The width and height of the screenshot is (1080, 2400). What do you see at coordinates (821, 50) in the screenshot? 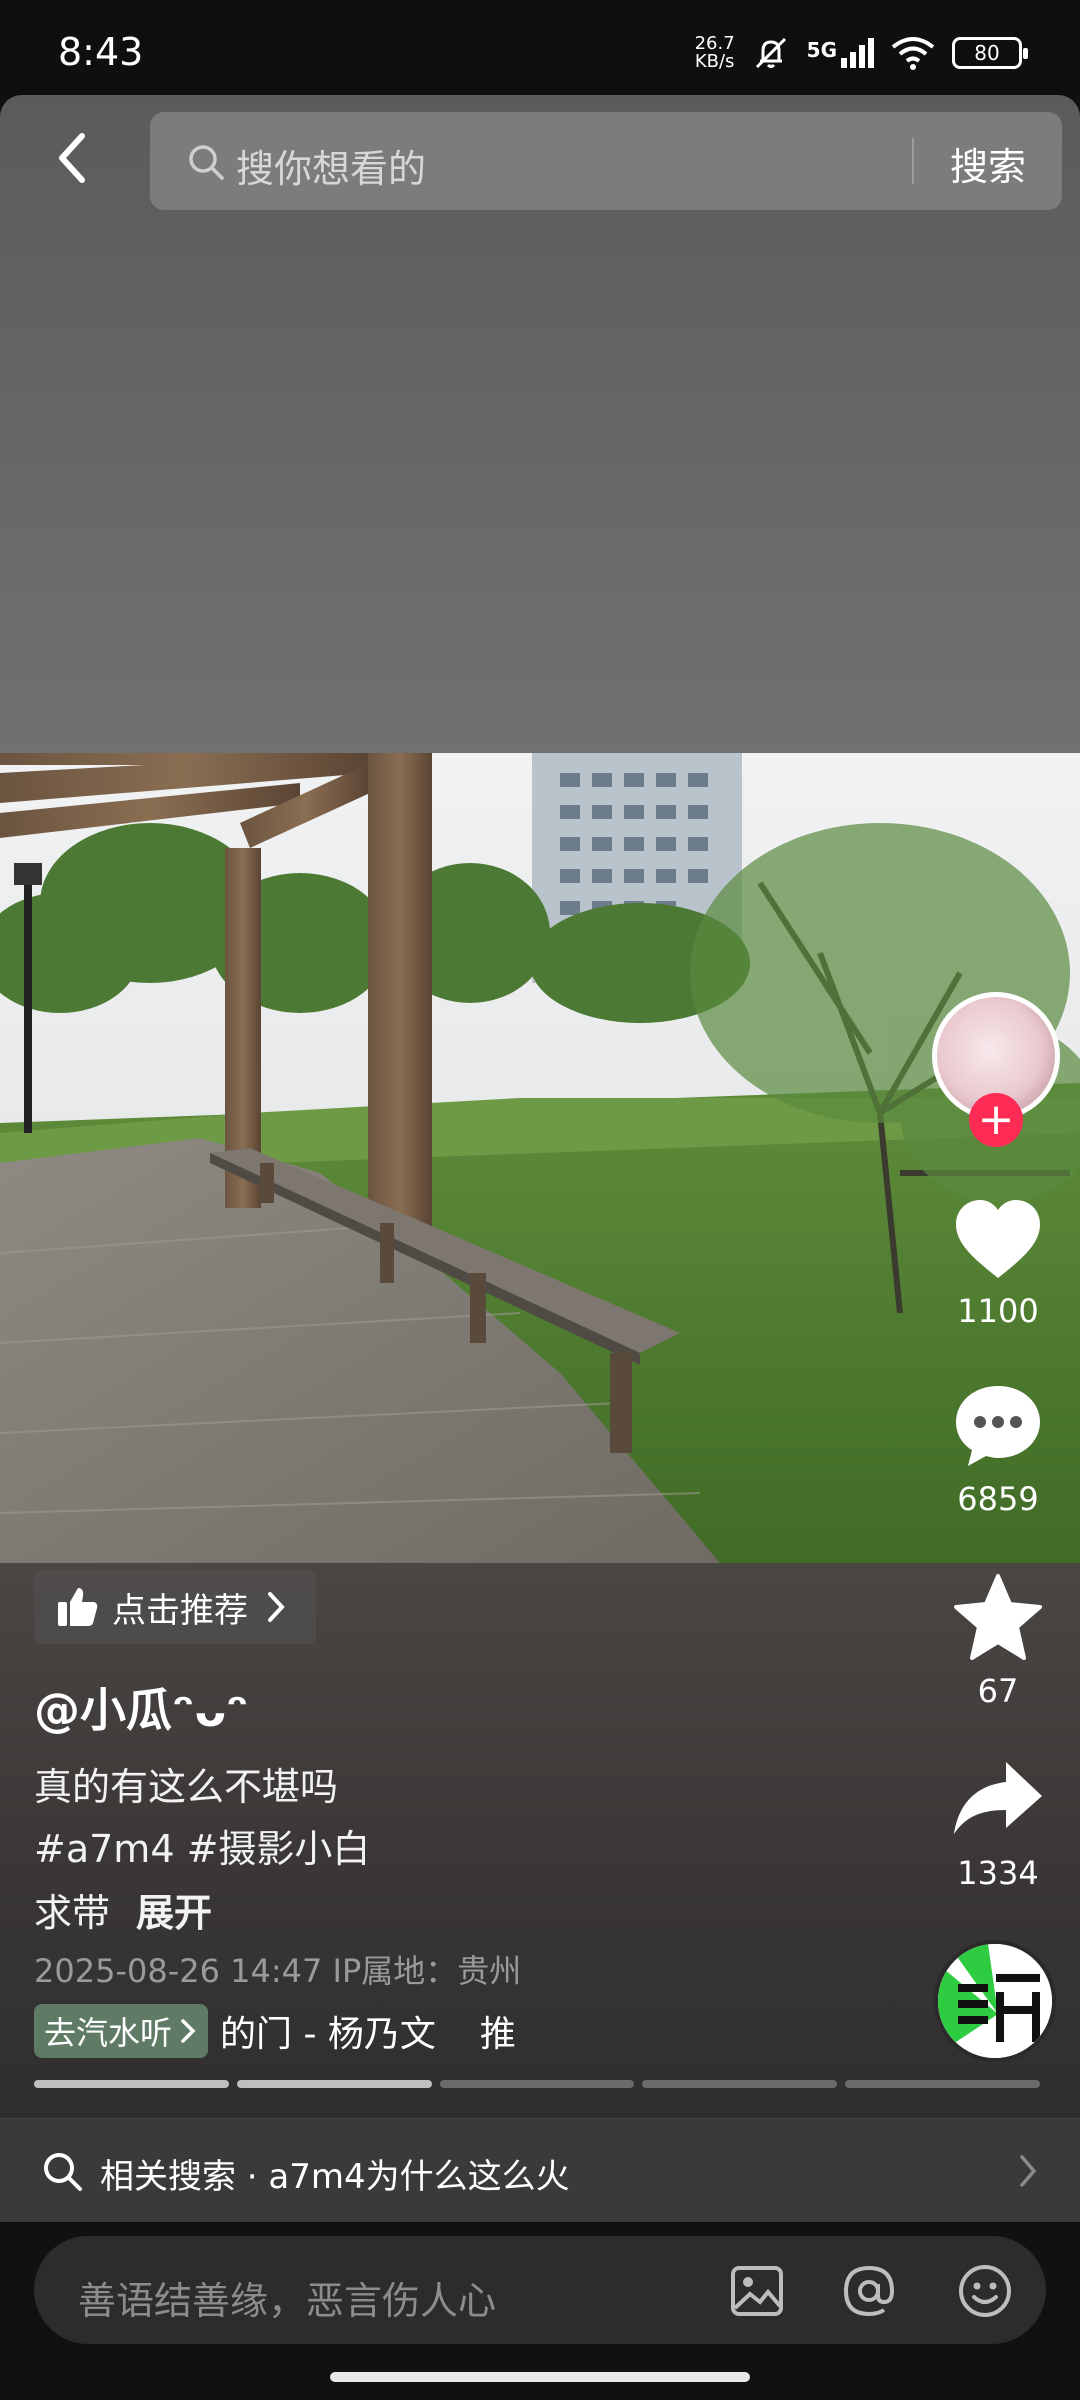
I see `network-type: 5G` at bounding box center [821, 50].